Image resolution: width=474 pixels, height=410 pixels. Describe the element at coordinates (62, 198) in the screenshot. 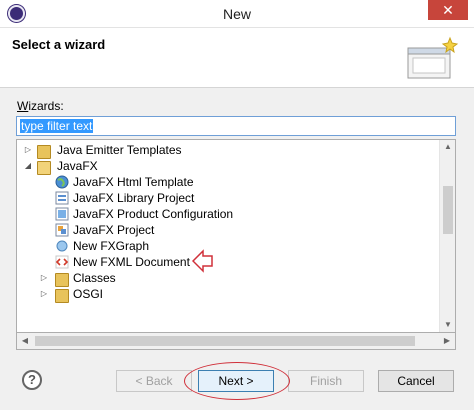

I see `library-project-icon` at that location.